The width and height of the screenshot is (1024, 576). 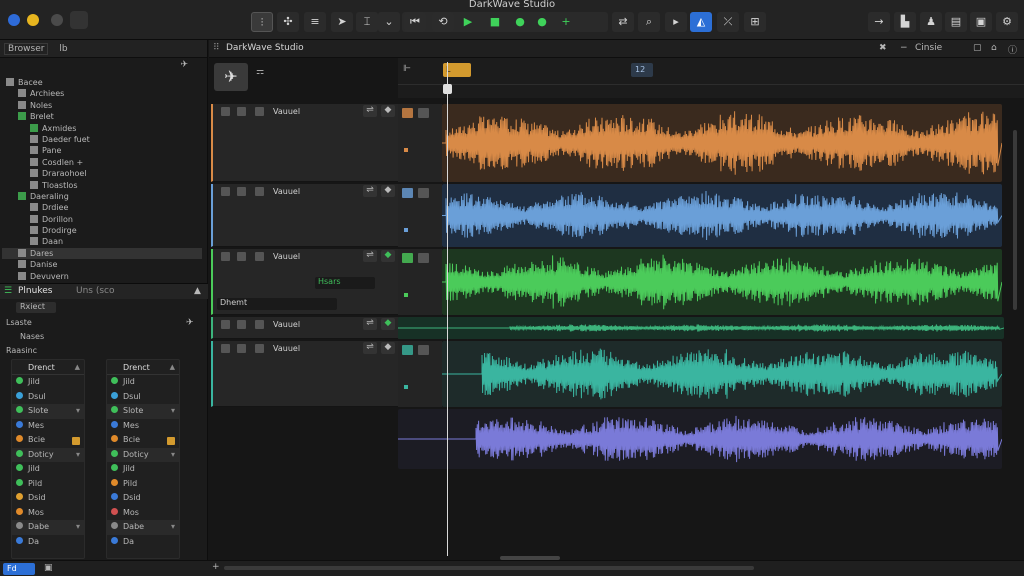 I want to click on cycle-icon: ⇄, so click(x=623, y=22).